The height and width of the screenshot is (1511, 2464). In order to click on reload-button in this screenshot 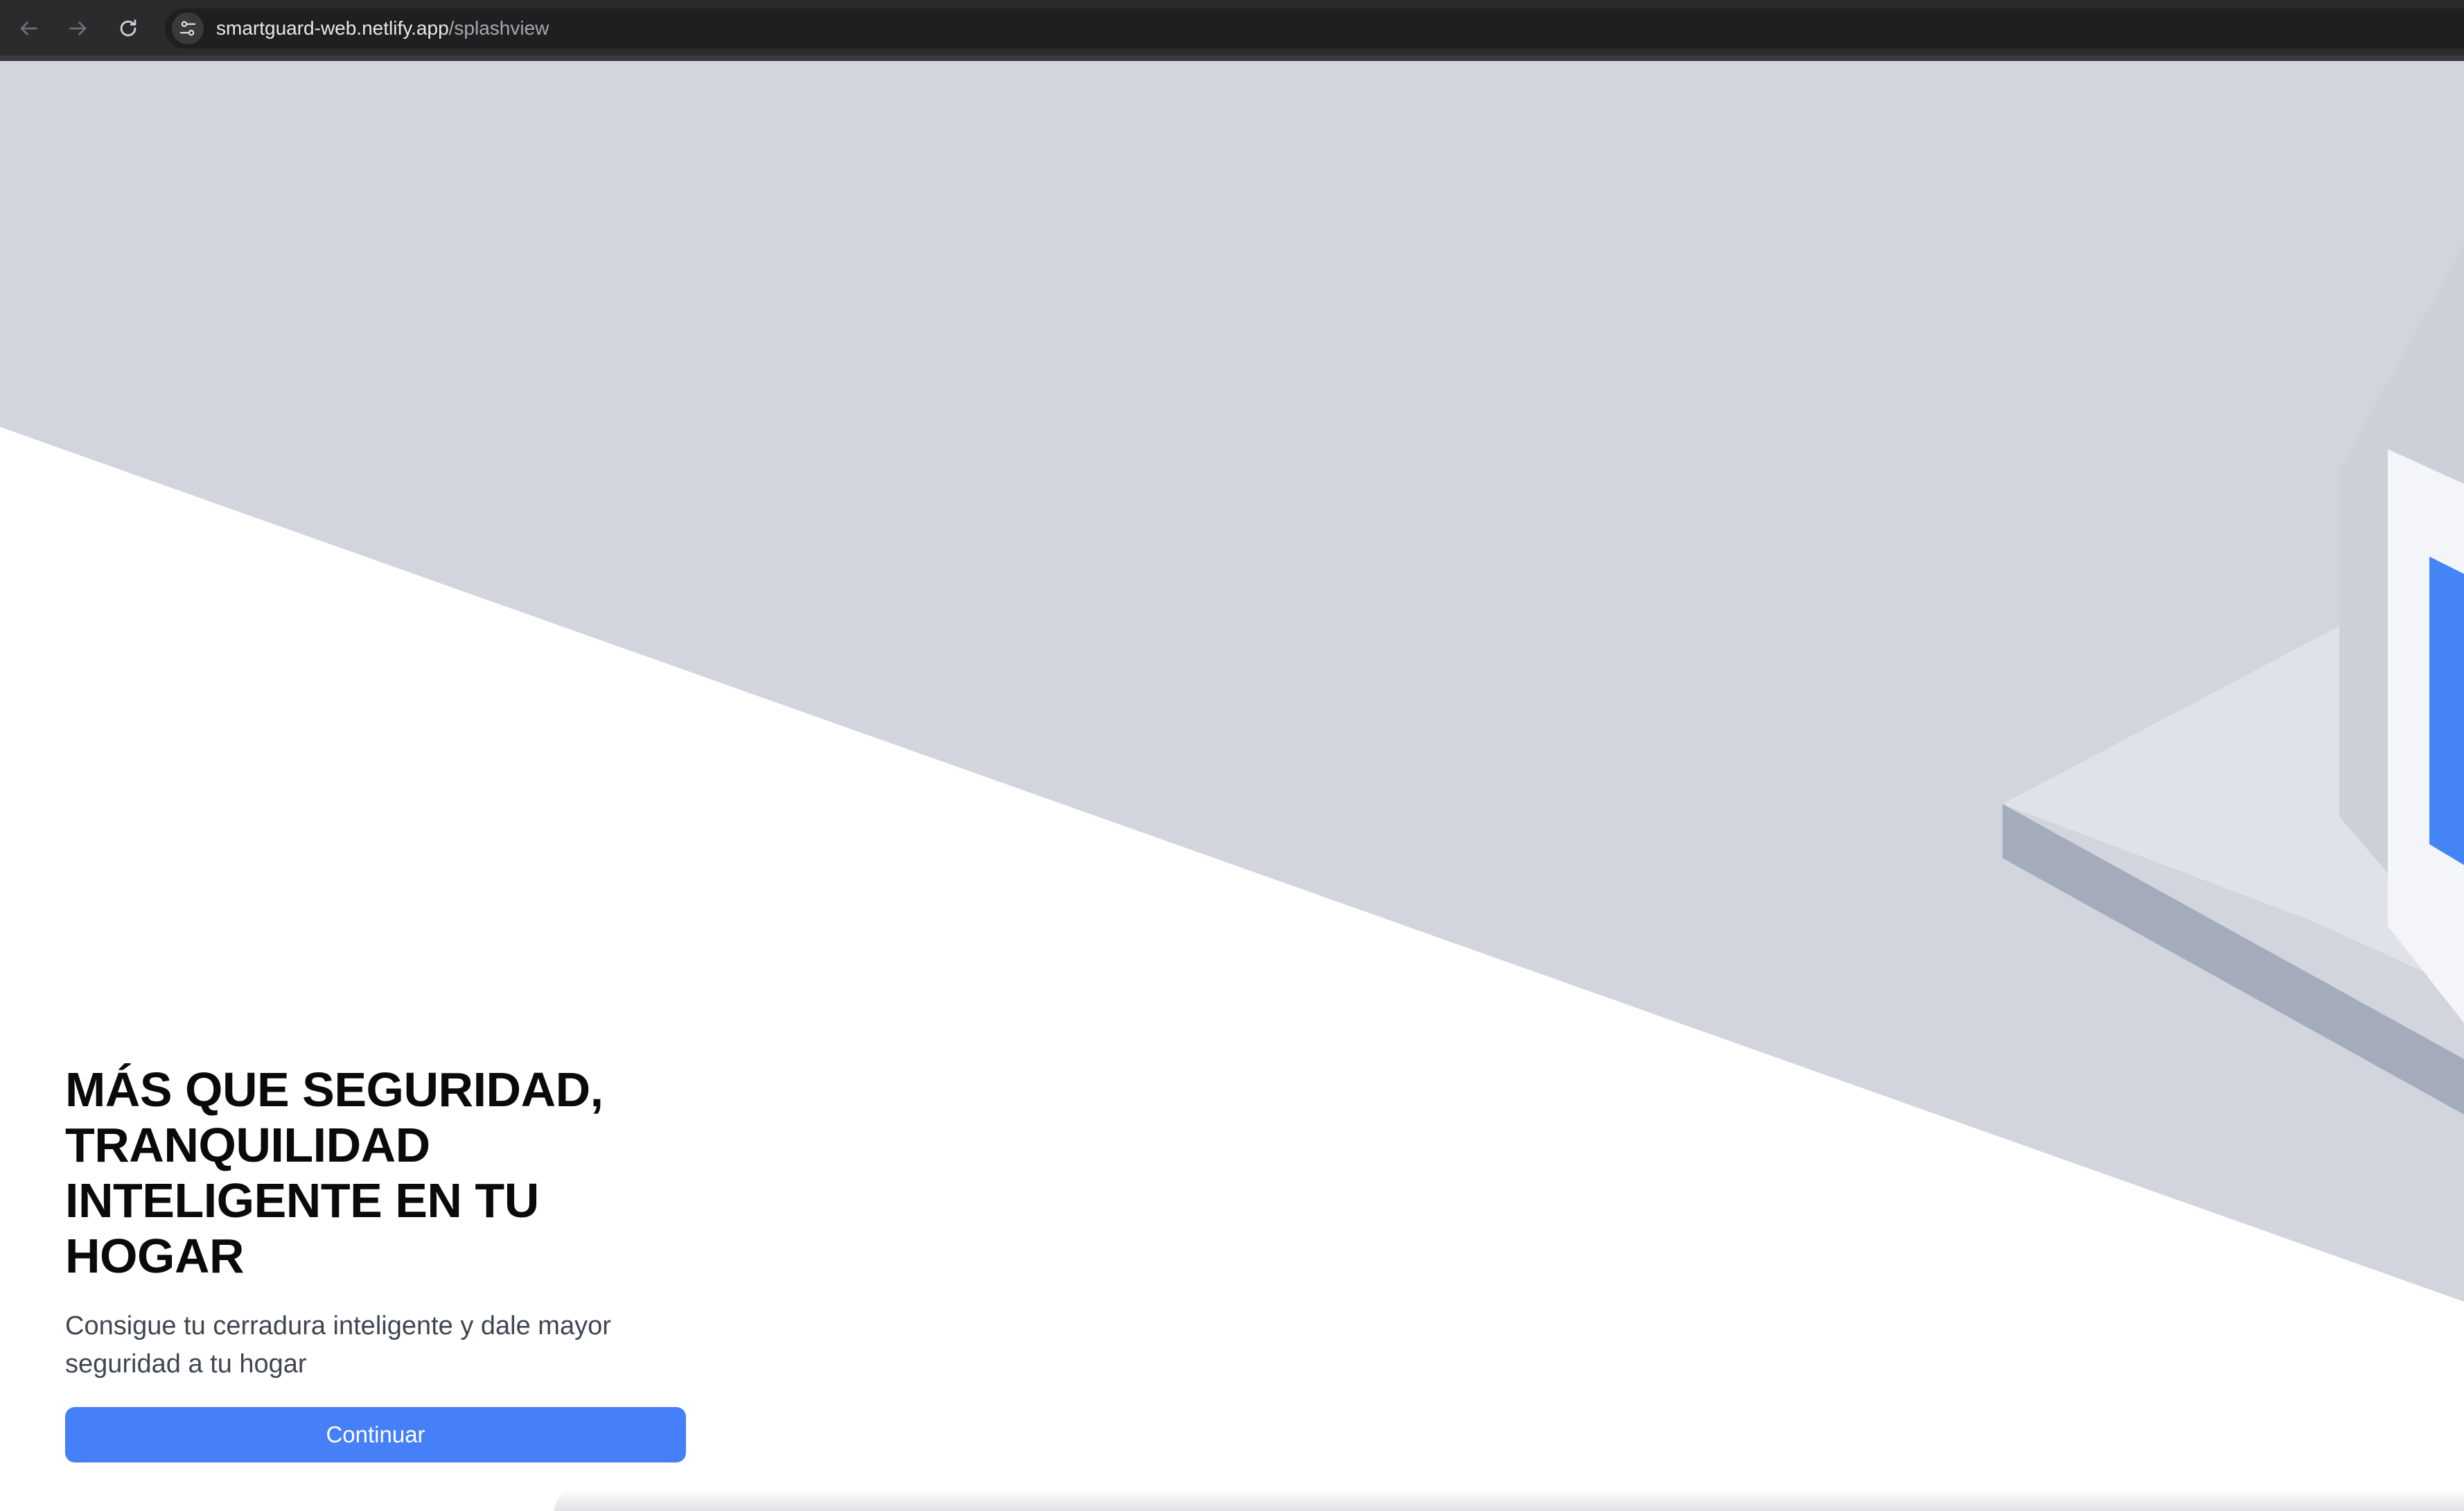, I will do `click(128, 28)`.